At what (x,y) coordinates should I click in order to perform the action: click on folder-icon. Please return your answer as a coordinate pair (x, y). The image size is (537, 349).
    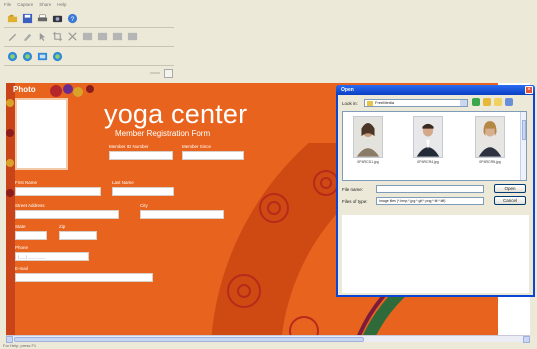
    Looking at the image, I should click on (370, 103).